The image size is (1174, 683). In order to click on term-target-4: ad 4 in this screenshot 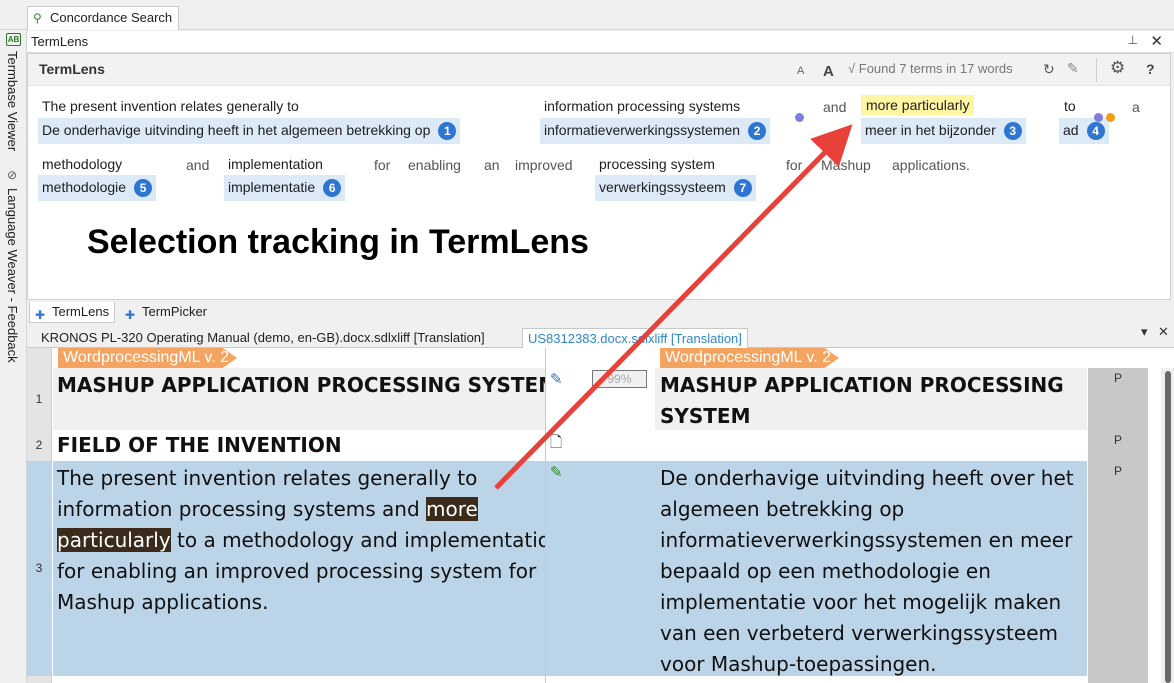, I will do `click(1084, 131)`.